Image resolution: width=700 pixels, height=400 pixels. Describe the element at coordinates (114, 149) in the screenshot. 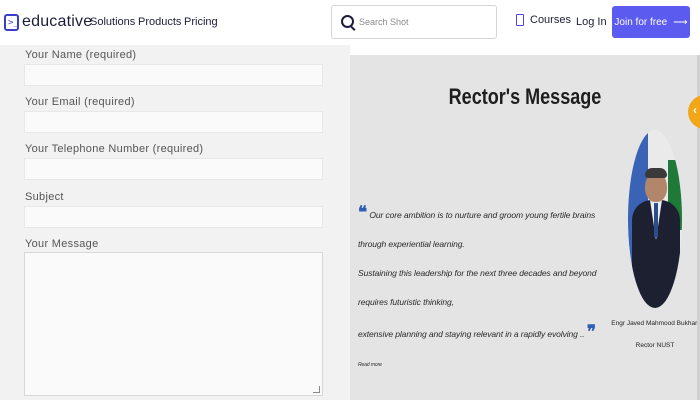

I see `phone-label: Your Telephone Number (required)` at that location.